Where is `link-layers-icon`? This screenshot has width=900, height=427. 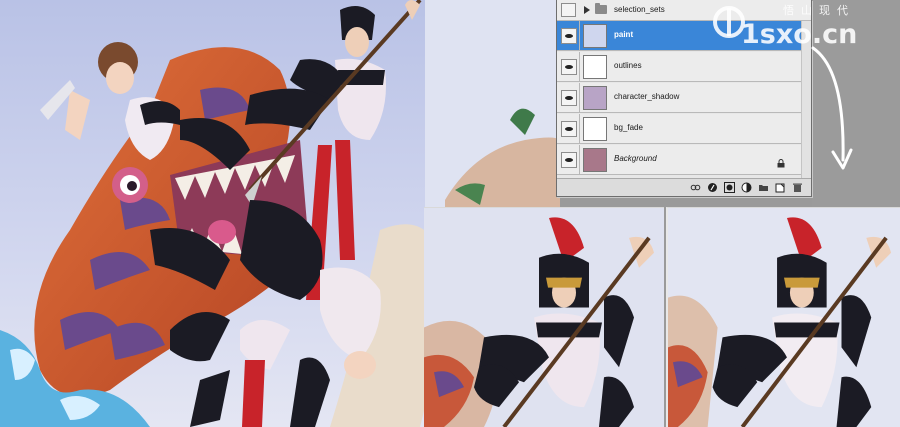 link-layers-icon is located at coordinates (695, 187).